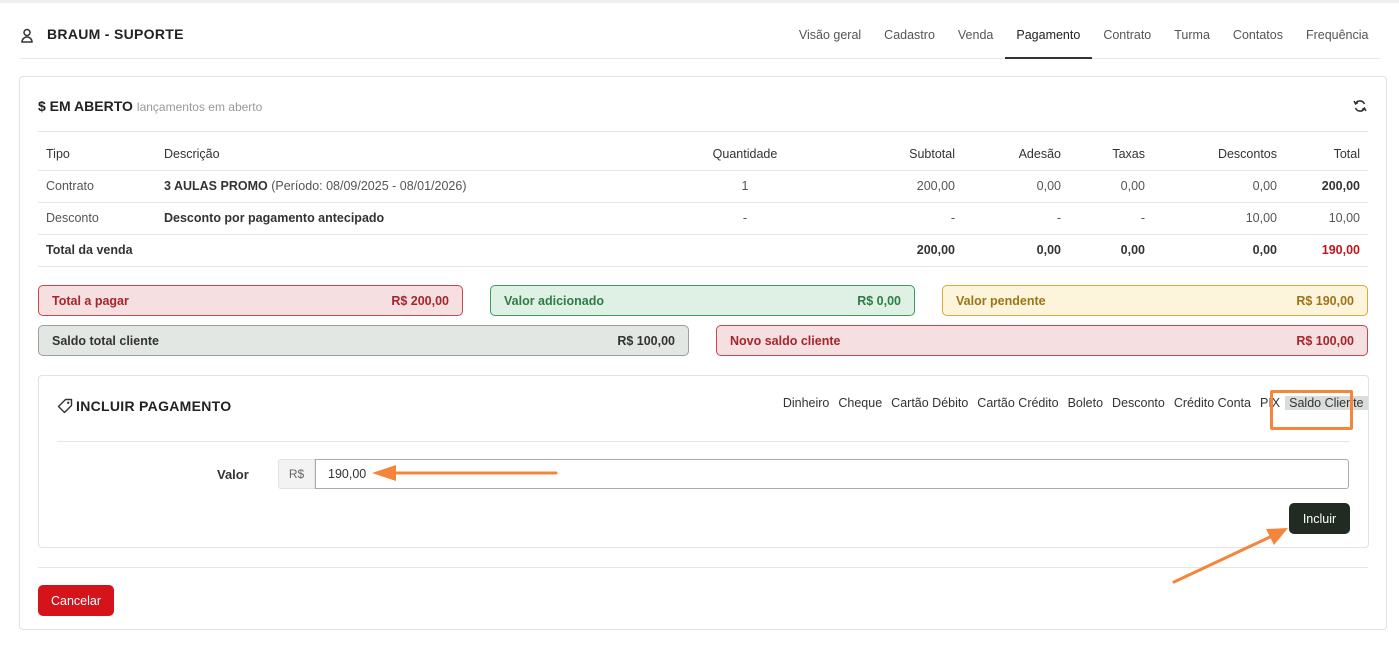 This screenshot has height=658, width=1399. Describe the element at coordinates (910, 37) in the screenshot. I see `tab-cadastro: Cadastro` at that location.